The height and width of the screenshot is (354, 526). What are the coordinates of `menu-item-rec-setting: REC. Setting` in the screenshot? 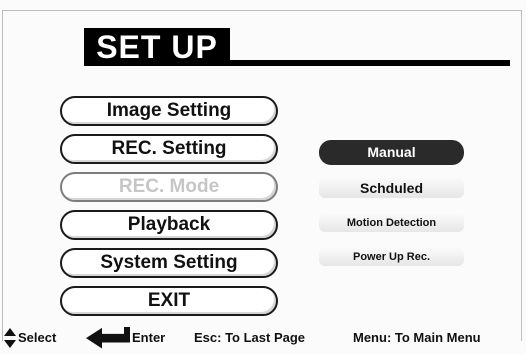 It's located at (169, 149).